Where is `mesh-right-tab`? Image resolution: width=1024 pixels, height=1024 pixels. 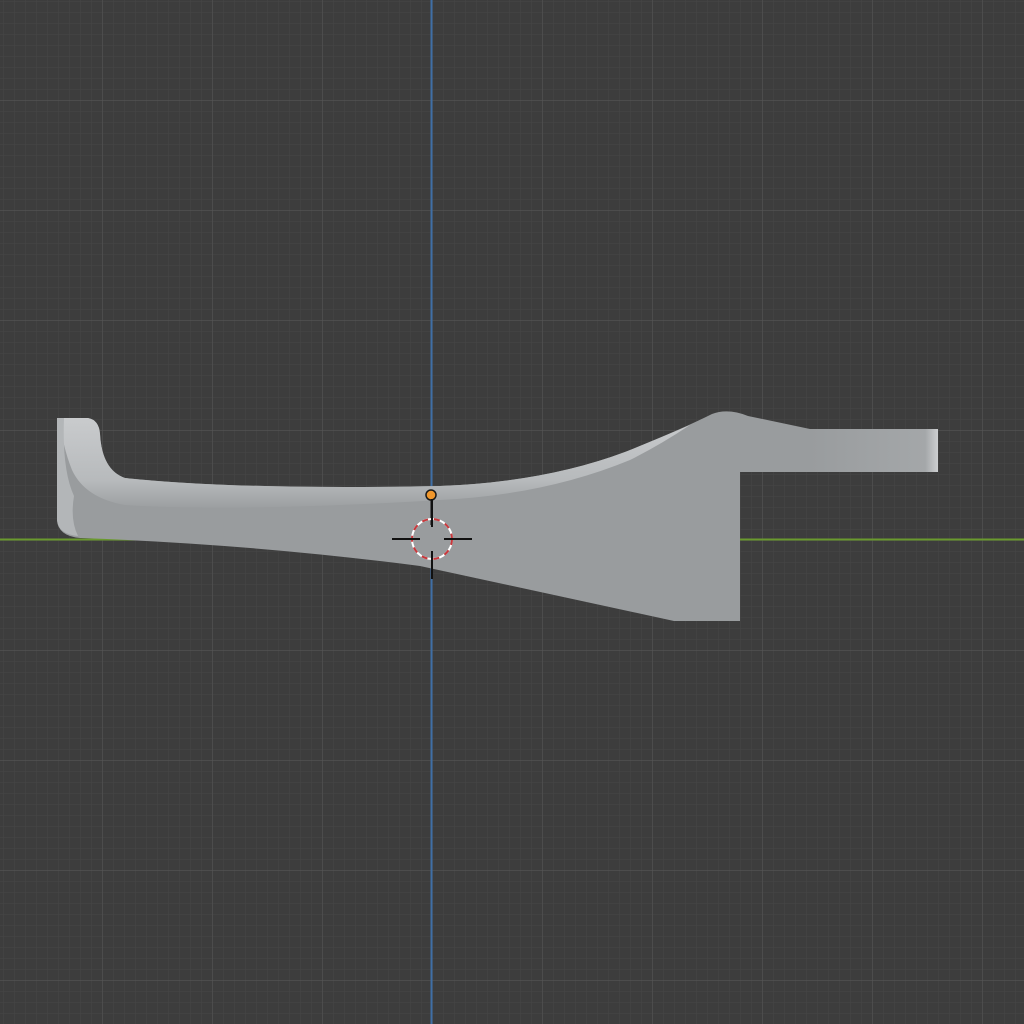 mesh-right-tab is located at coordinates (874, 450).